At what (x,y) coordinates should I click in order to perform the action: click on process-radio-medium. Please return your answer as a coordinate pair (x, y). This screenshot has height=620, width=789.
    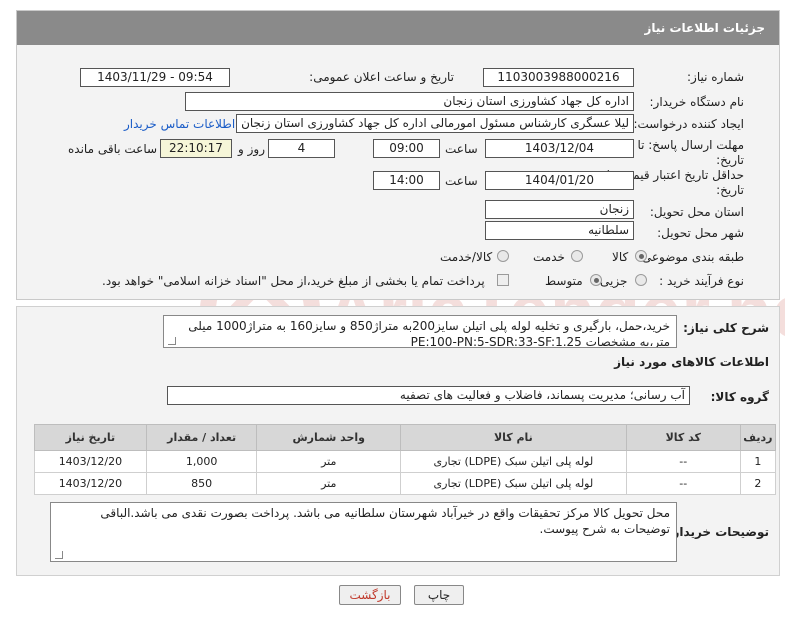
    Looking at the image, I should click on (596, 280).